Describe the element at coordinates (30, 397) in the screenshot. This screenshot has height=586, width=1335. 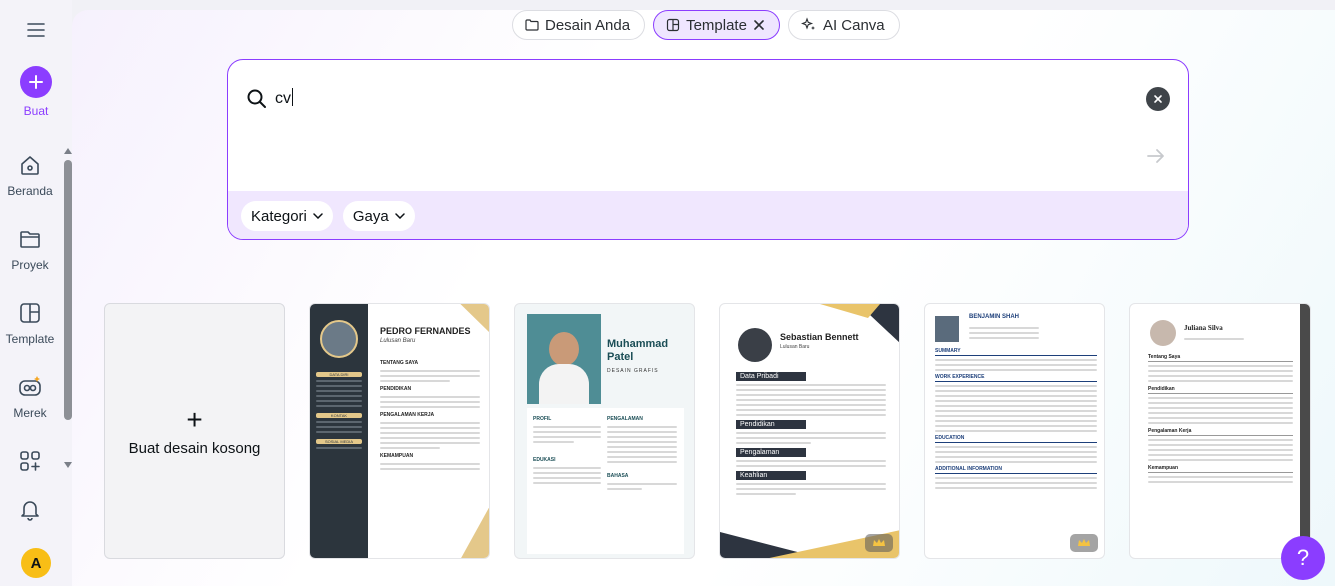
I see `sidebar-item-brand: Merek` at that location.